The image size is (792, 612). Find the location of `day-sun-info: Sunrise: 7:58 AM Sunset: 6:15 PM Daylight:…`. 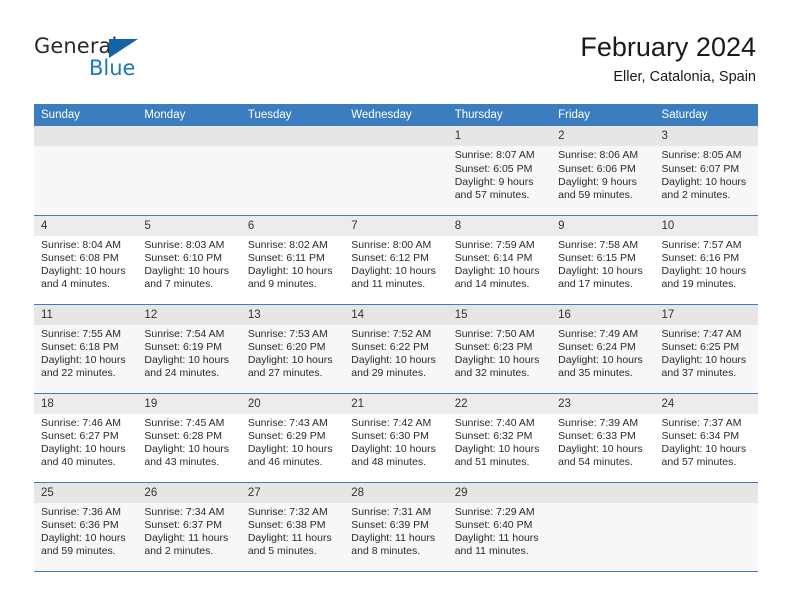

day-sun-info: Sunrise: 7:58 AM Sunset: 6:15 PM Daylight:… is located at coordinates (602, 264).